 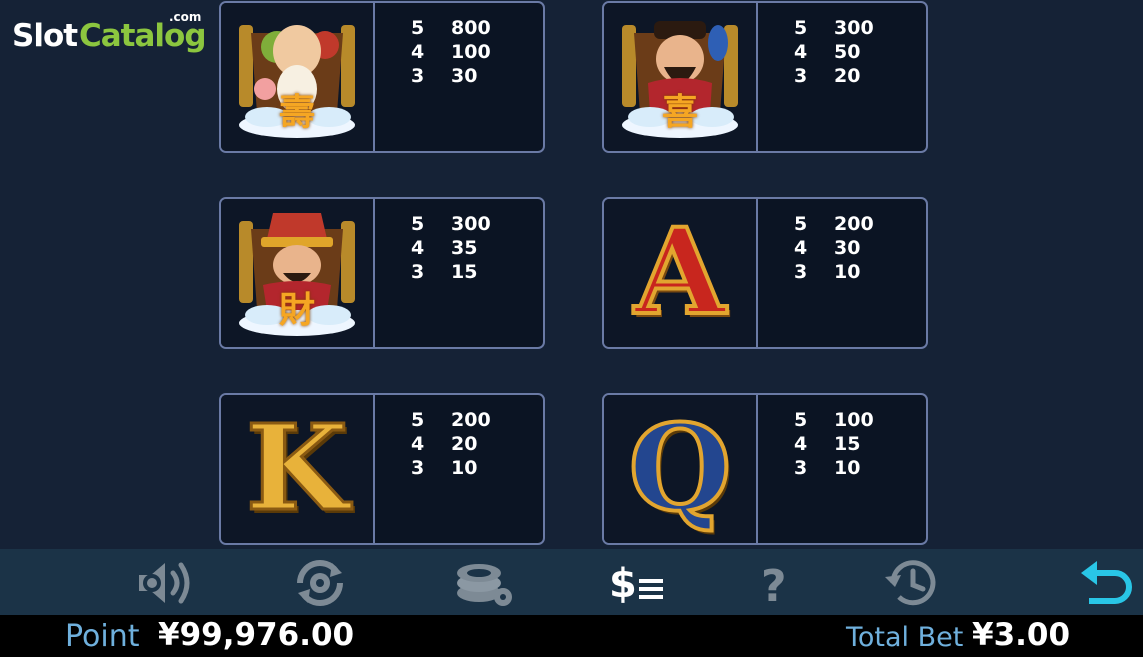 I want to click on symbol-glyph: 壽, so click(x=296, y=112).